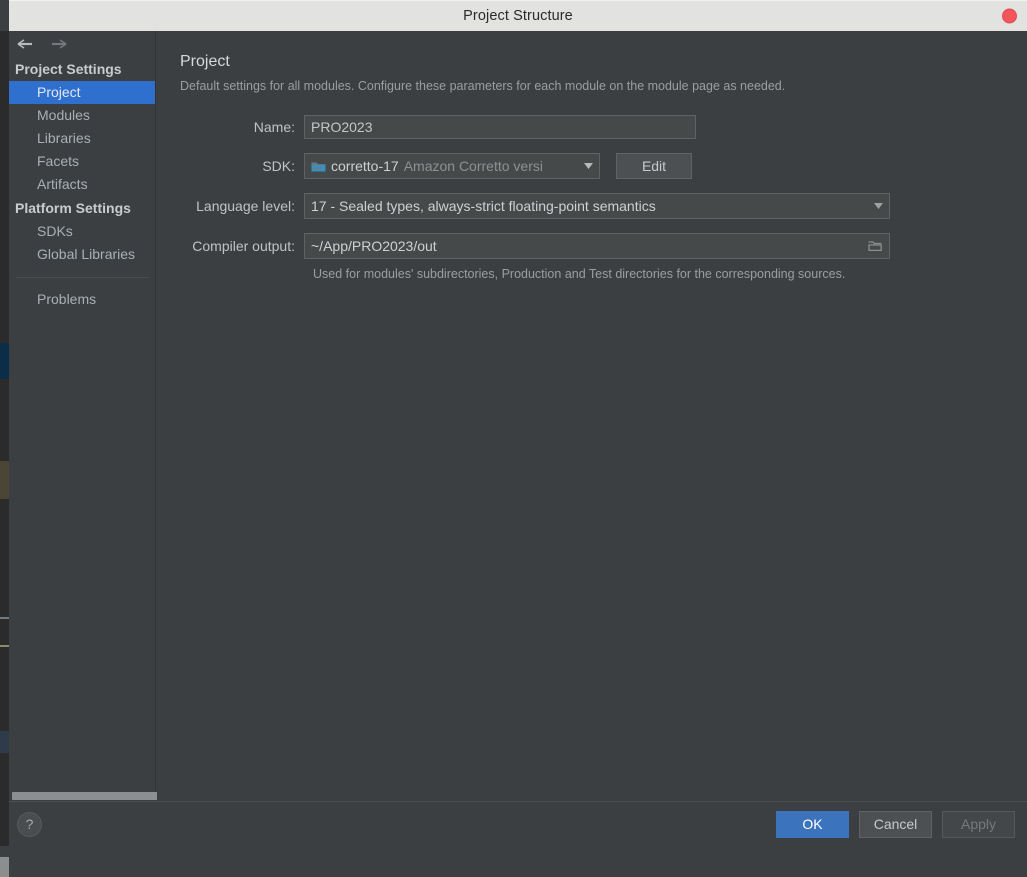 The image size is (1027, 877). Describe the element at coordinates (82, 44) in the screenshot. I see `navigation-arrows` at that location.